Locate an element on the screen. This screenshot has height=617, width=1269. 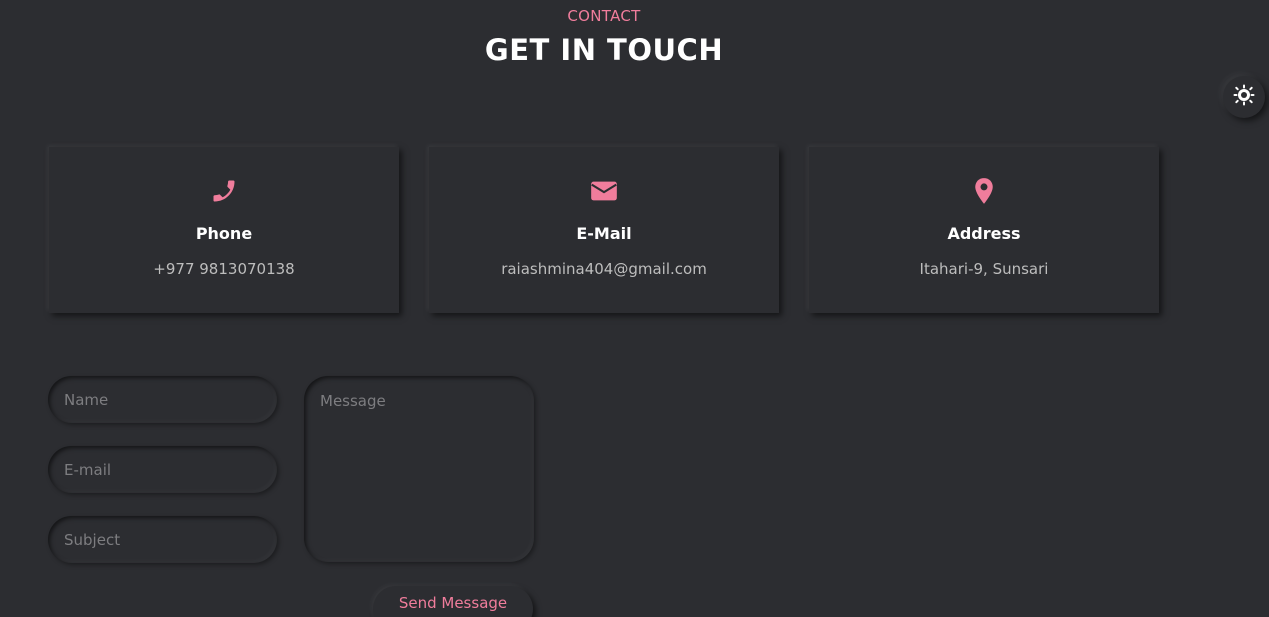
card-title: Address is located at coordinates (984, 233).